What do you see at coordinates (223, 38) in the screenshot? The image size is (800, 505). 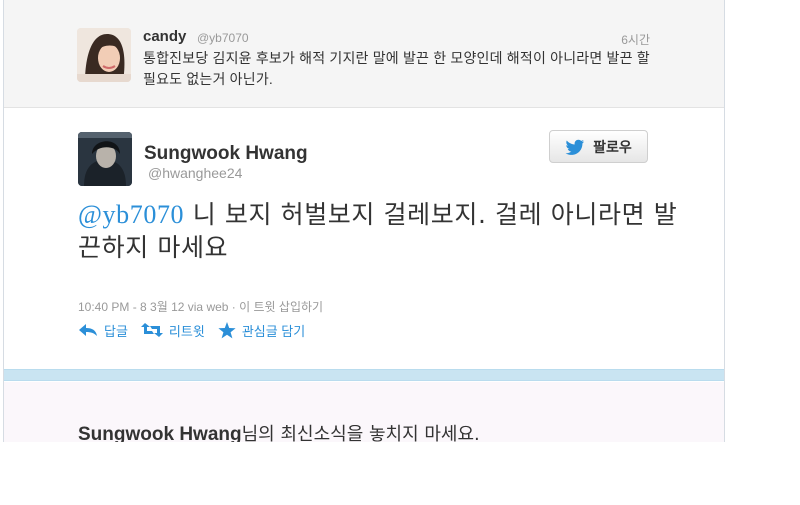 I see `parent-author-handle: @yb7070` at bounding box center [223, 38].